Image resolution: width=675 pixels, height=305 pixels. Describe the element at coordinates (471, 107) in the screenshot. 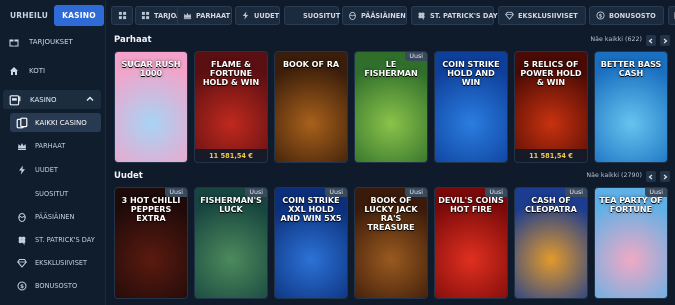

I see `game-card: COIN STRIKE HOLD AND WIN` at that location.